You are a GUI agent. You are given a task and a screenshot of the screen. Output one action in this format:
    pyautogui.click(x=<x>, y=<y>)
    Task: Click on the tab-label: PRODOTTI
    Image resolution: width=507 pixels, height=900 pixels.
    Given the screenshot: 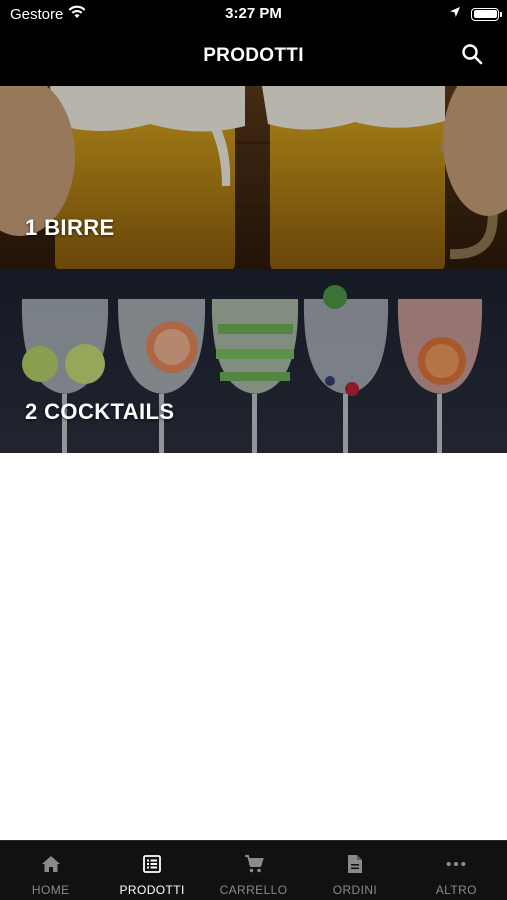 What is the action you would take?
    pyautogui.click(x=152, y=890)
    